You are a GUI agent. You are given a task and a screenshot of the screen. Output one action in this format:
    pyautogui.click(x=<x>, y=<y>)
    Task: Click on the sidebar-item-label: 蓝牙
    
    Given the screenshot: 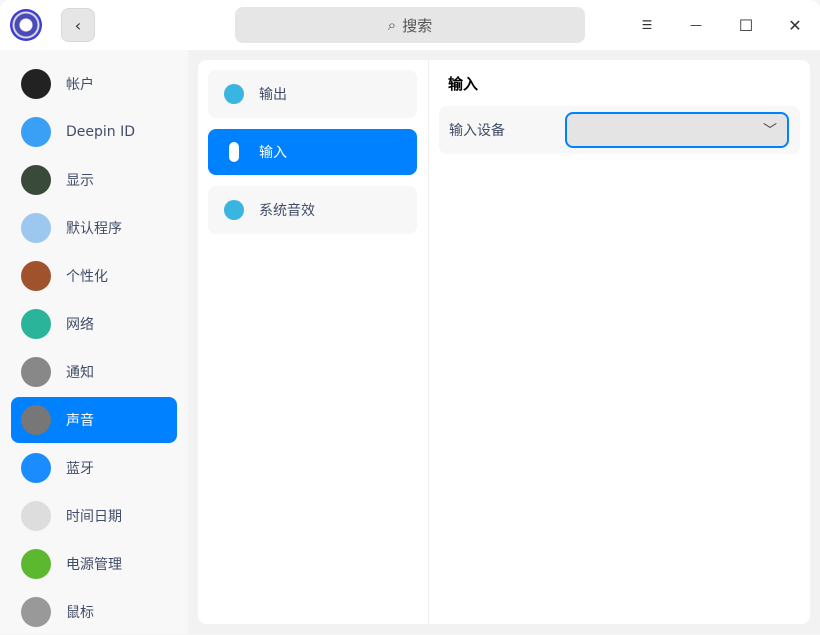 What is the action you would take?
    pyautogui.click(x=80, y=469)
    